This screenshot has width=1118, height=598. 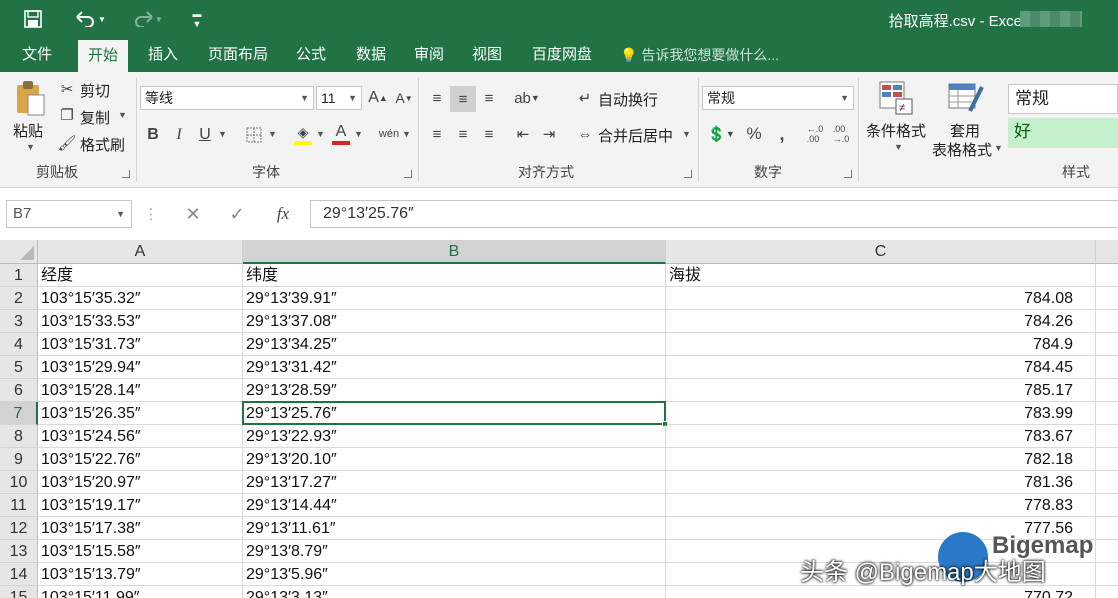 What do you see at coordinates (962, 149) in the screenshot?
I see `format-as-table-label-2: 表格格式` at bounding box center [962, 149].